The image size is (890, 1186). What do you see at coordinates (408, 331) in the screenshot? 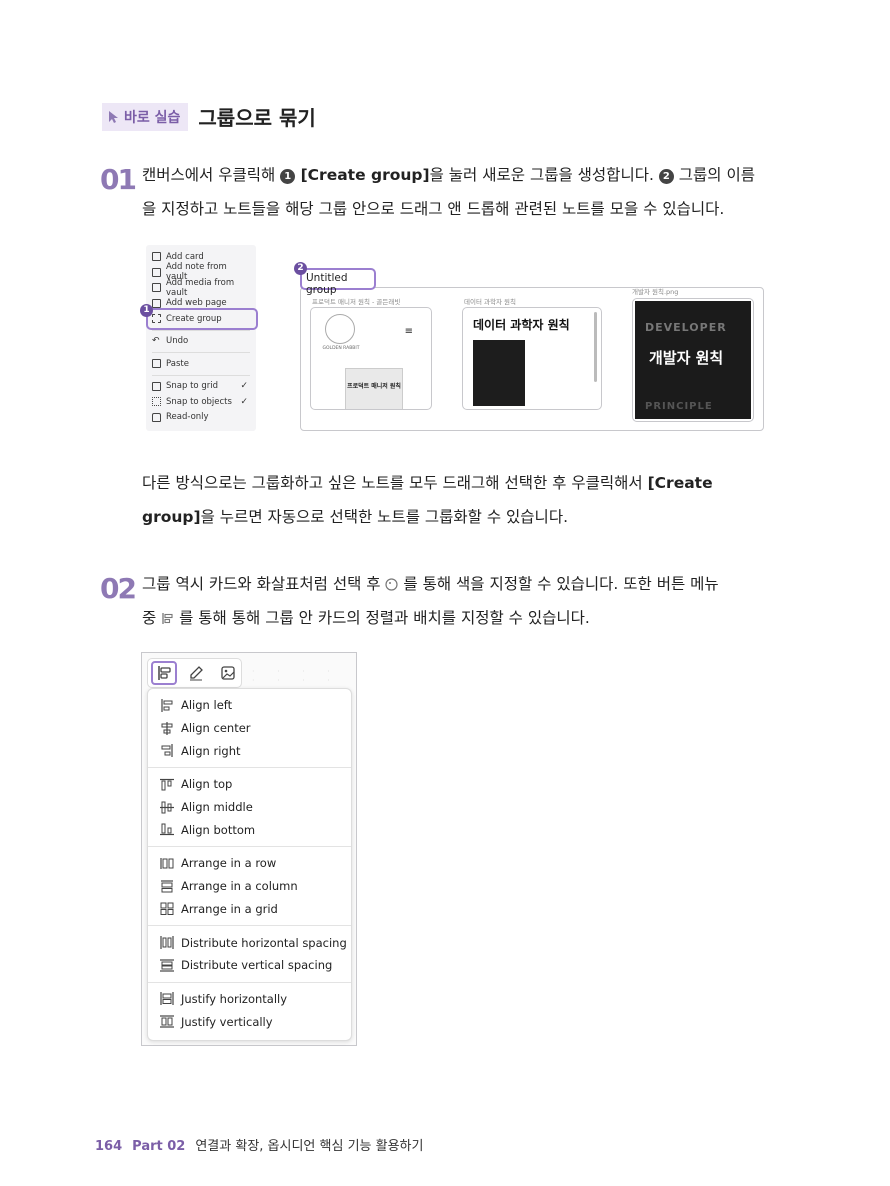
I see `menu-icon: ≡` at bounding box center [408, 331].